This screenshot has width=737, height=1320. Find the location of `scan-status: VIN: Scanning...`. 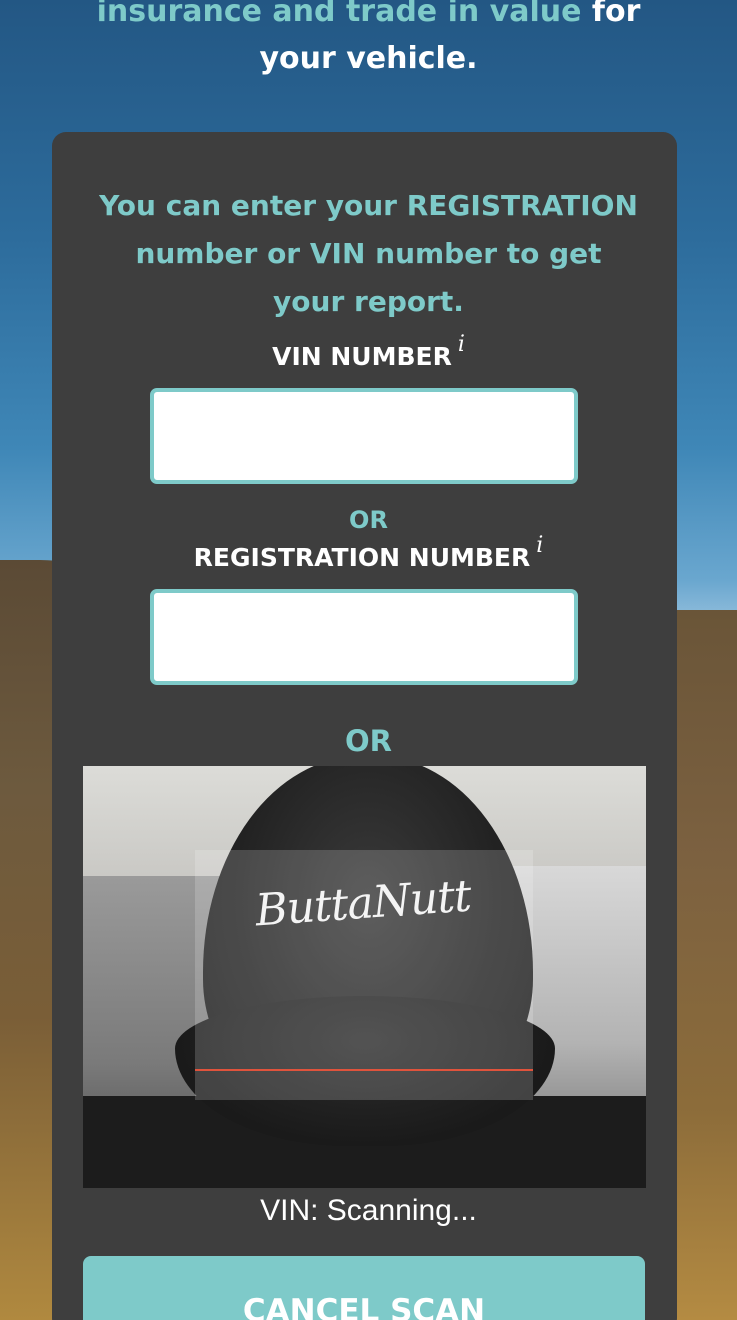

scan-status: VIN: Scanning... is located at coordinates (368, 1210).